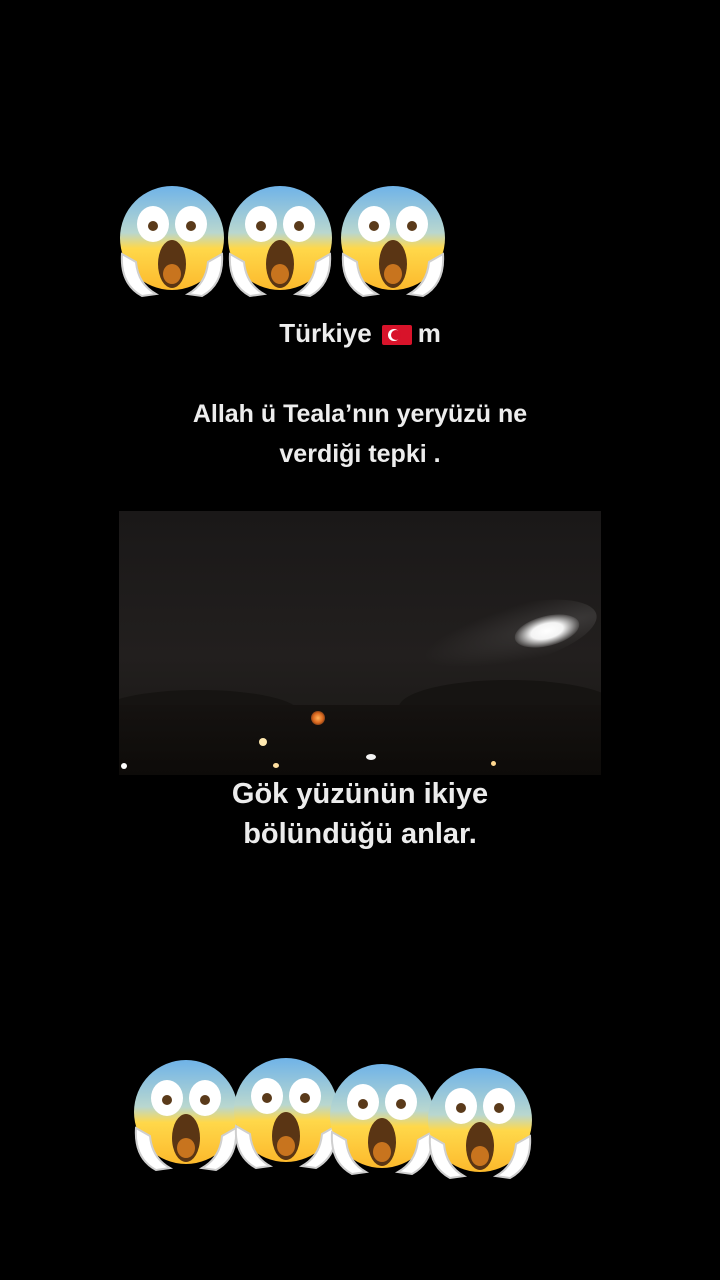 The width and height of the screenshot is (720, 1280). What do you see at coordinates (360, 454) in the screenshot?
I see `caption-line-3: verdiği tepki .` at bounding box center [360, 454].